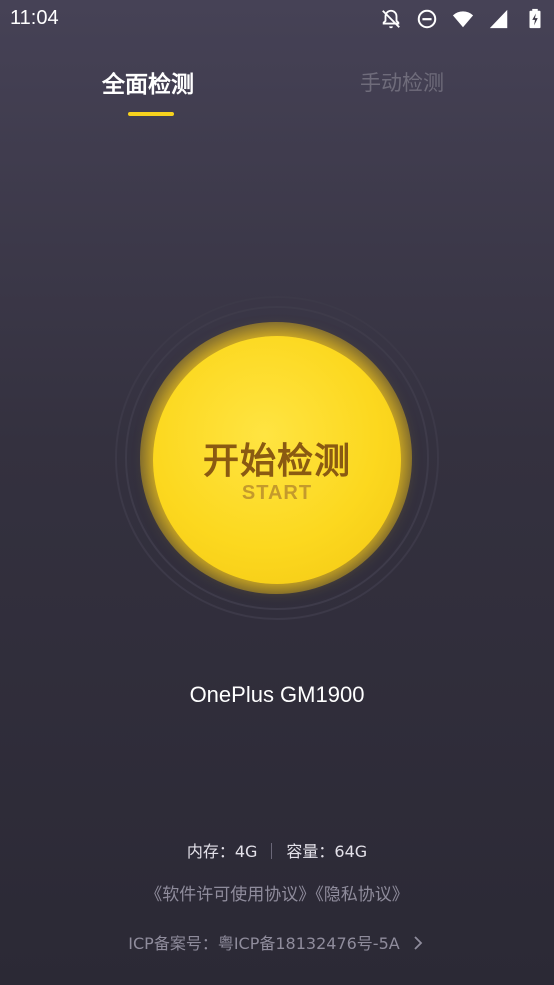 The image size is (554, 985). What do you see at coordinates (148, 82) in the screenshot?
I see `tab-full-detection: 全面检测` at bounding box center [148, 82].